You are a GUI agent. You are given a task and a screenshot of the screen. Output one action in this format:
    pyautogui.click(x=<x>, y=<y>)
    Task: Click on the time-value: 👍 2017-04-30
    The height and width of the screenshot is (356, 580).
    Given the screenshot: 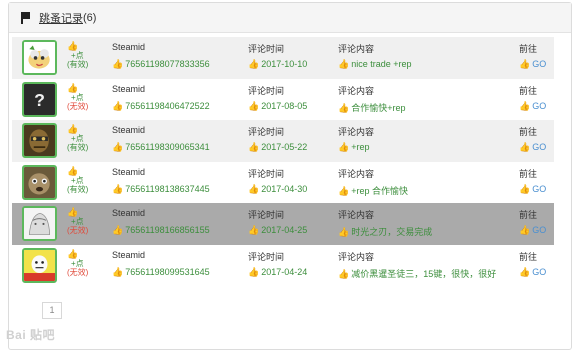 What is the action you would take?
    pyautogui.click(x=277, y=189)
    